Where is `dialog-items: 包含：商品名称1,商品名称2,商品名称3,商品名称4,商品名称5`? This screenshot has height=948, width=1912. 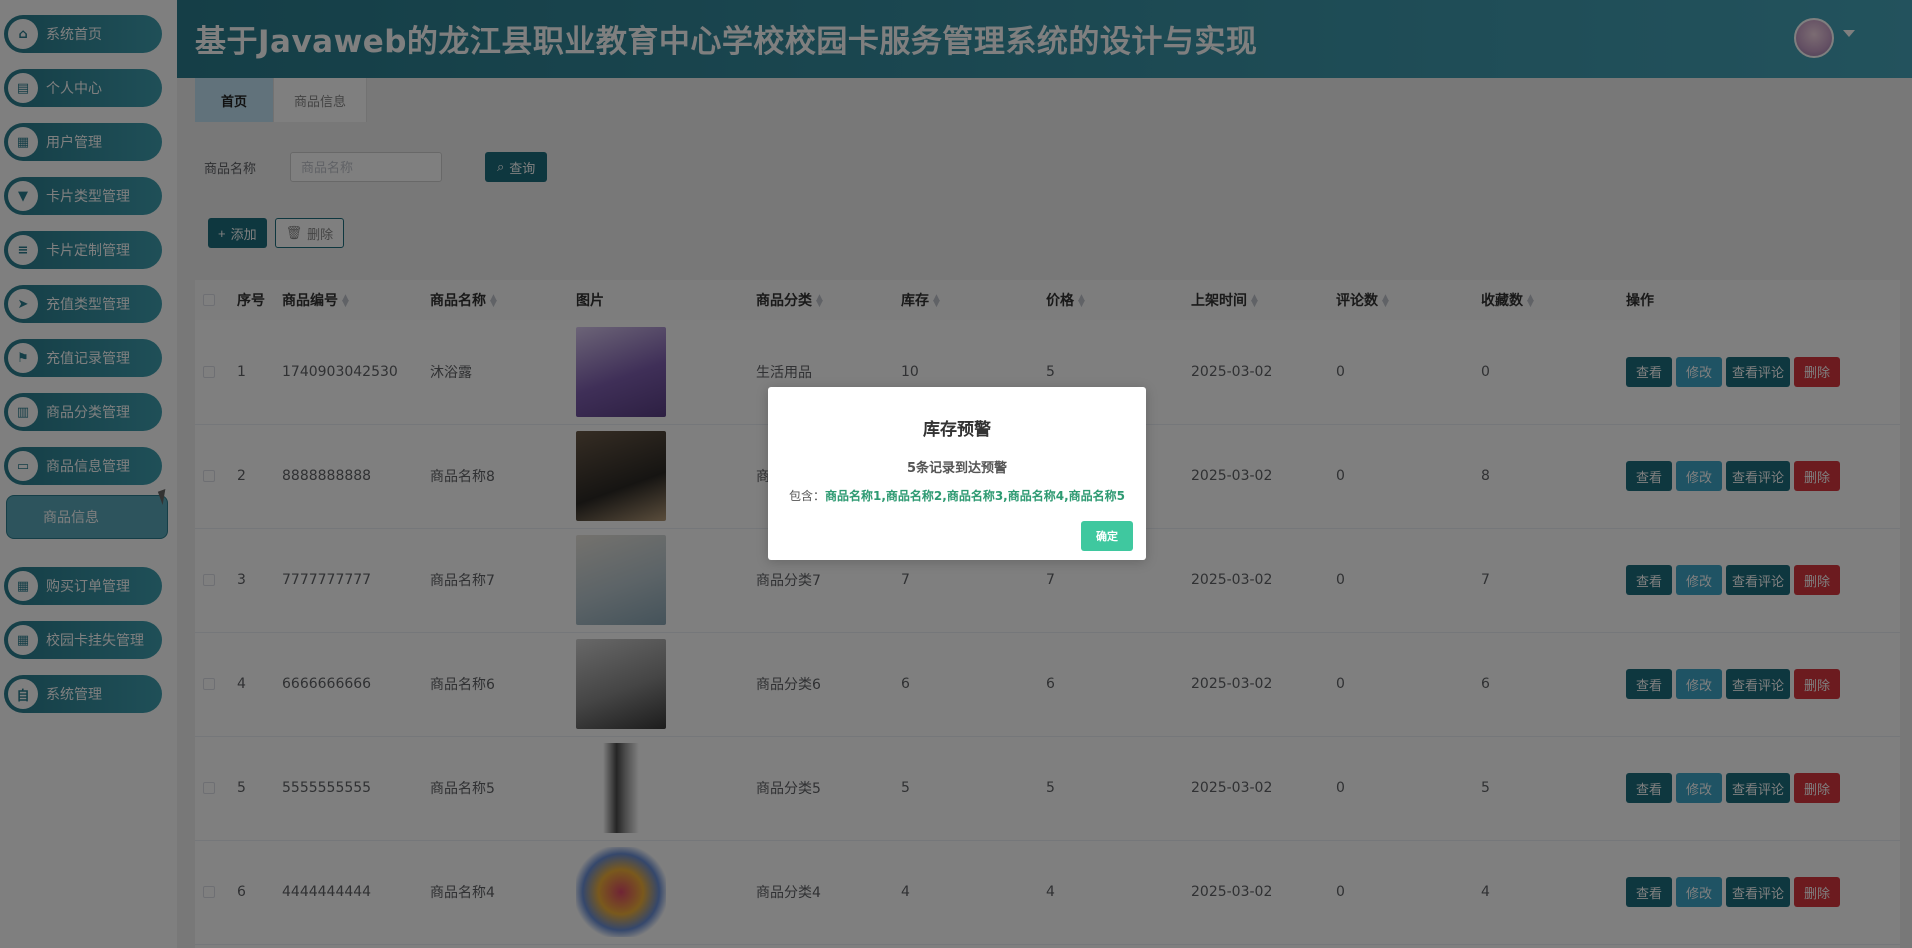 dialog-items: 包含：商品名称1,商品名称2,商品名称3,商品名称4,商品名称5 is located at coordinates (957, 495).